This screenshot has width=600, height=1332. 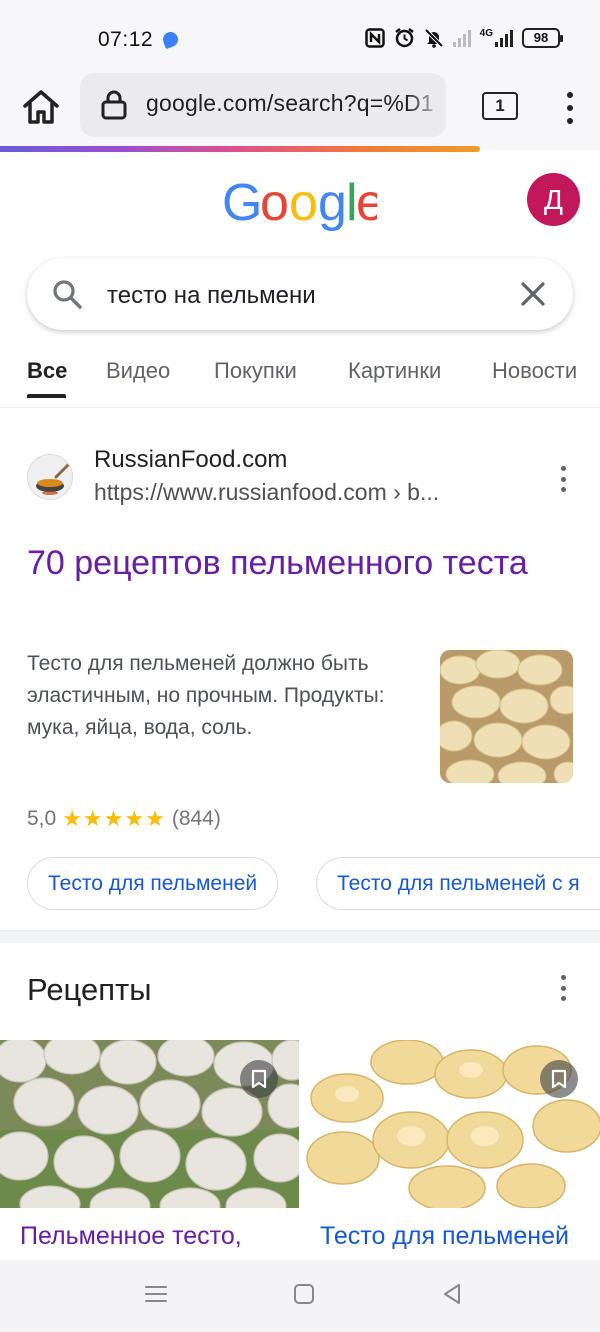 What do you see at coordinates (290, 103) in the screenshot?
I see `url-text: google.com/search?q=%D1` at bounding box center [290, 103].